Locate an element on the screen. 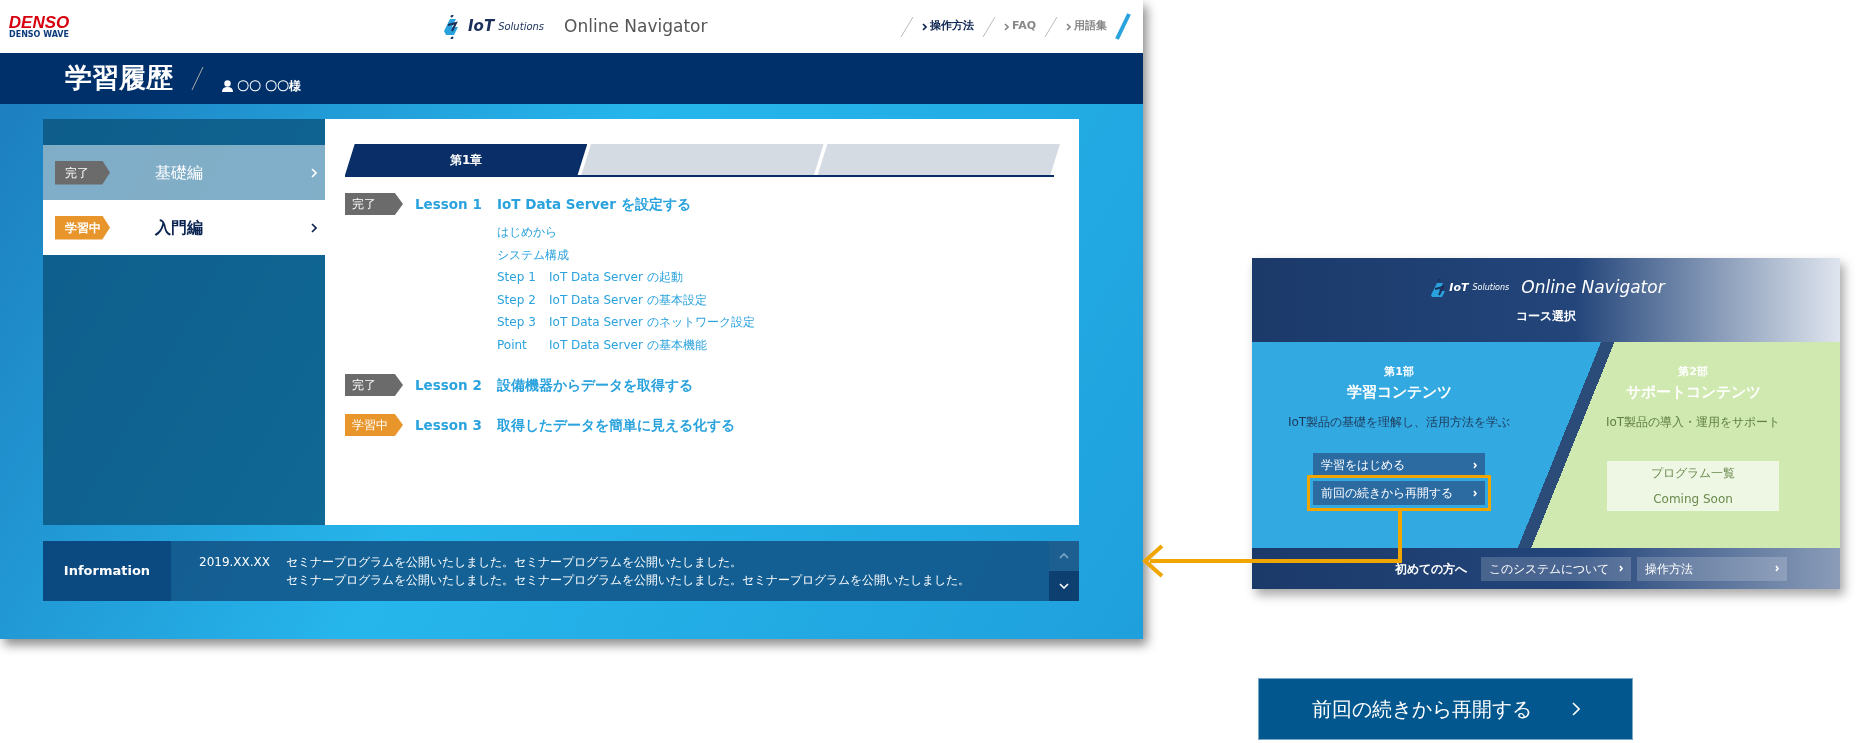  step-link: Point IoT Data Server の基本機能 is located at coordinates (775, 344).